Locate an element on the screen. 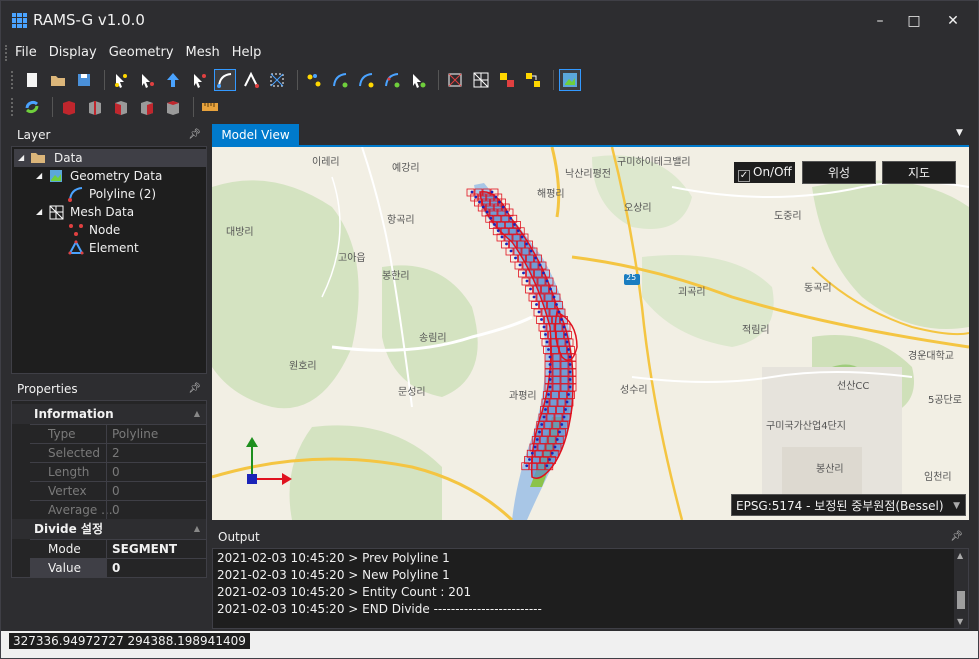 The width and height of the screenshot is (979, 659). menu-help: Help is located at coordinates (247, 53).